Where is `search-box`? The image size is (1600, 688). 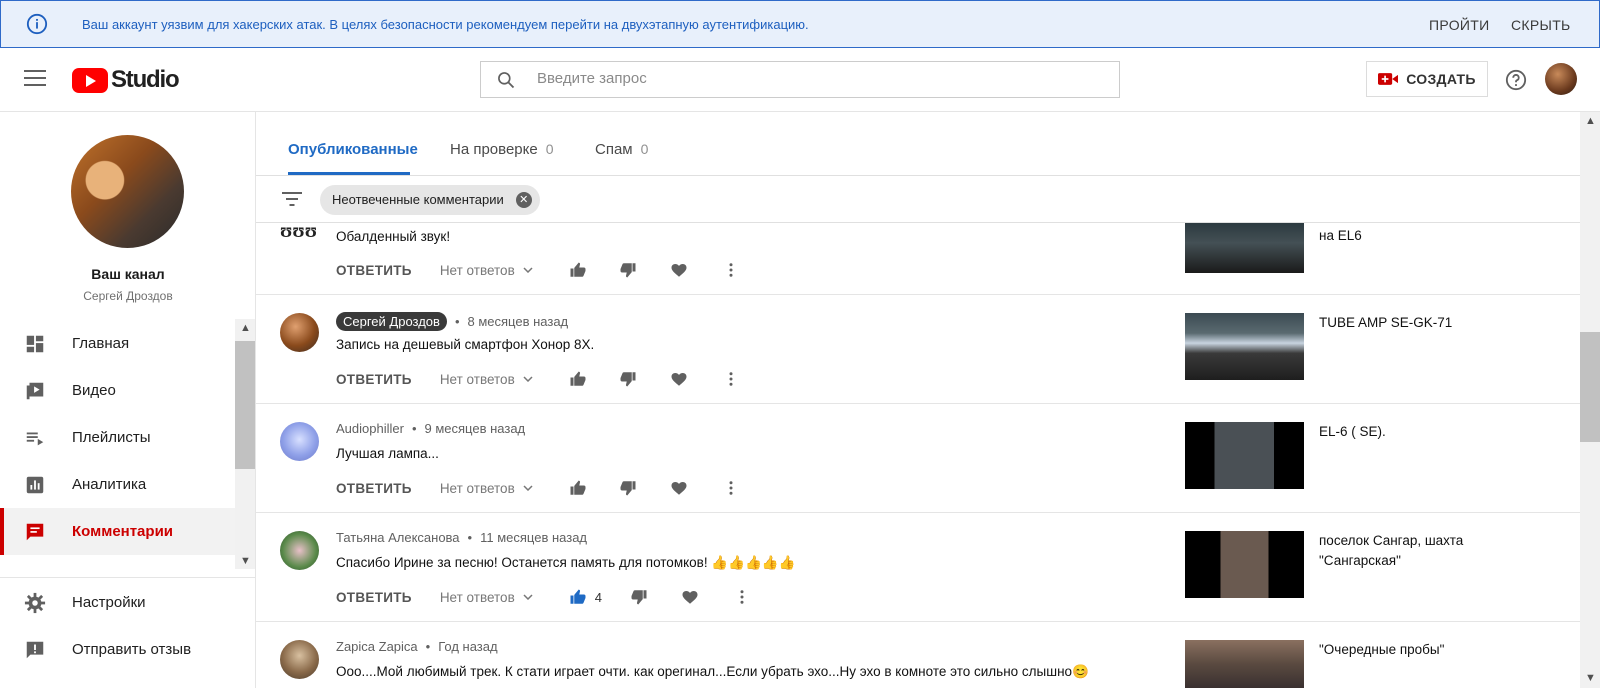 search-box is located at coordinates (800, 79).